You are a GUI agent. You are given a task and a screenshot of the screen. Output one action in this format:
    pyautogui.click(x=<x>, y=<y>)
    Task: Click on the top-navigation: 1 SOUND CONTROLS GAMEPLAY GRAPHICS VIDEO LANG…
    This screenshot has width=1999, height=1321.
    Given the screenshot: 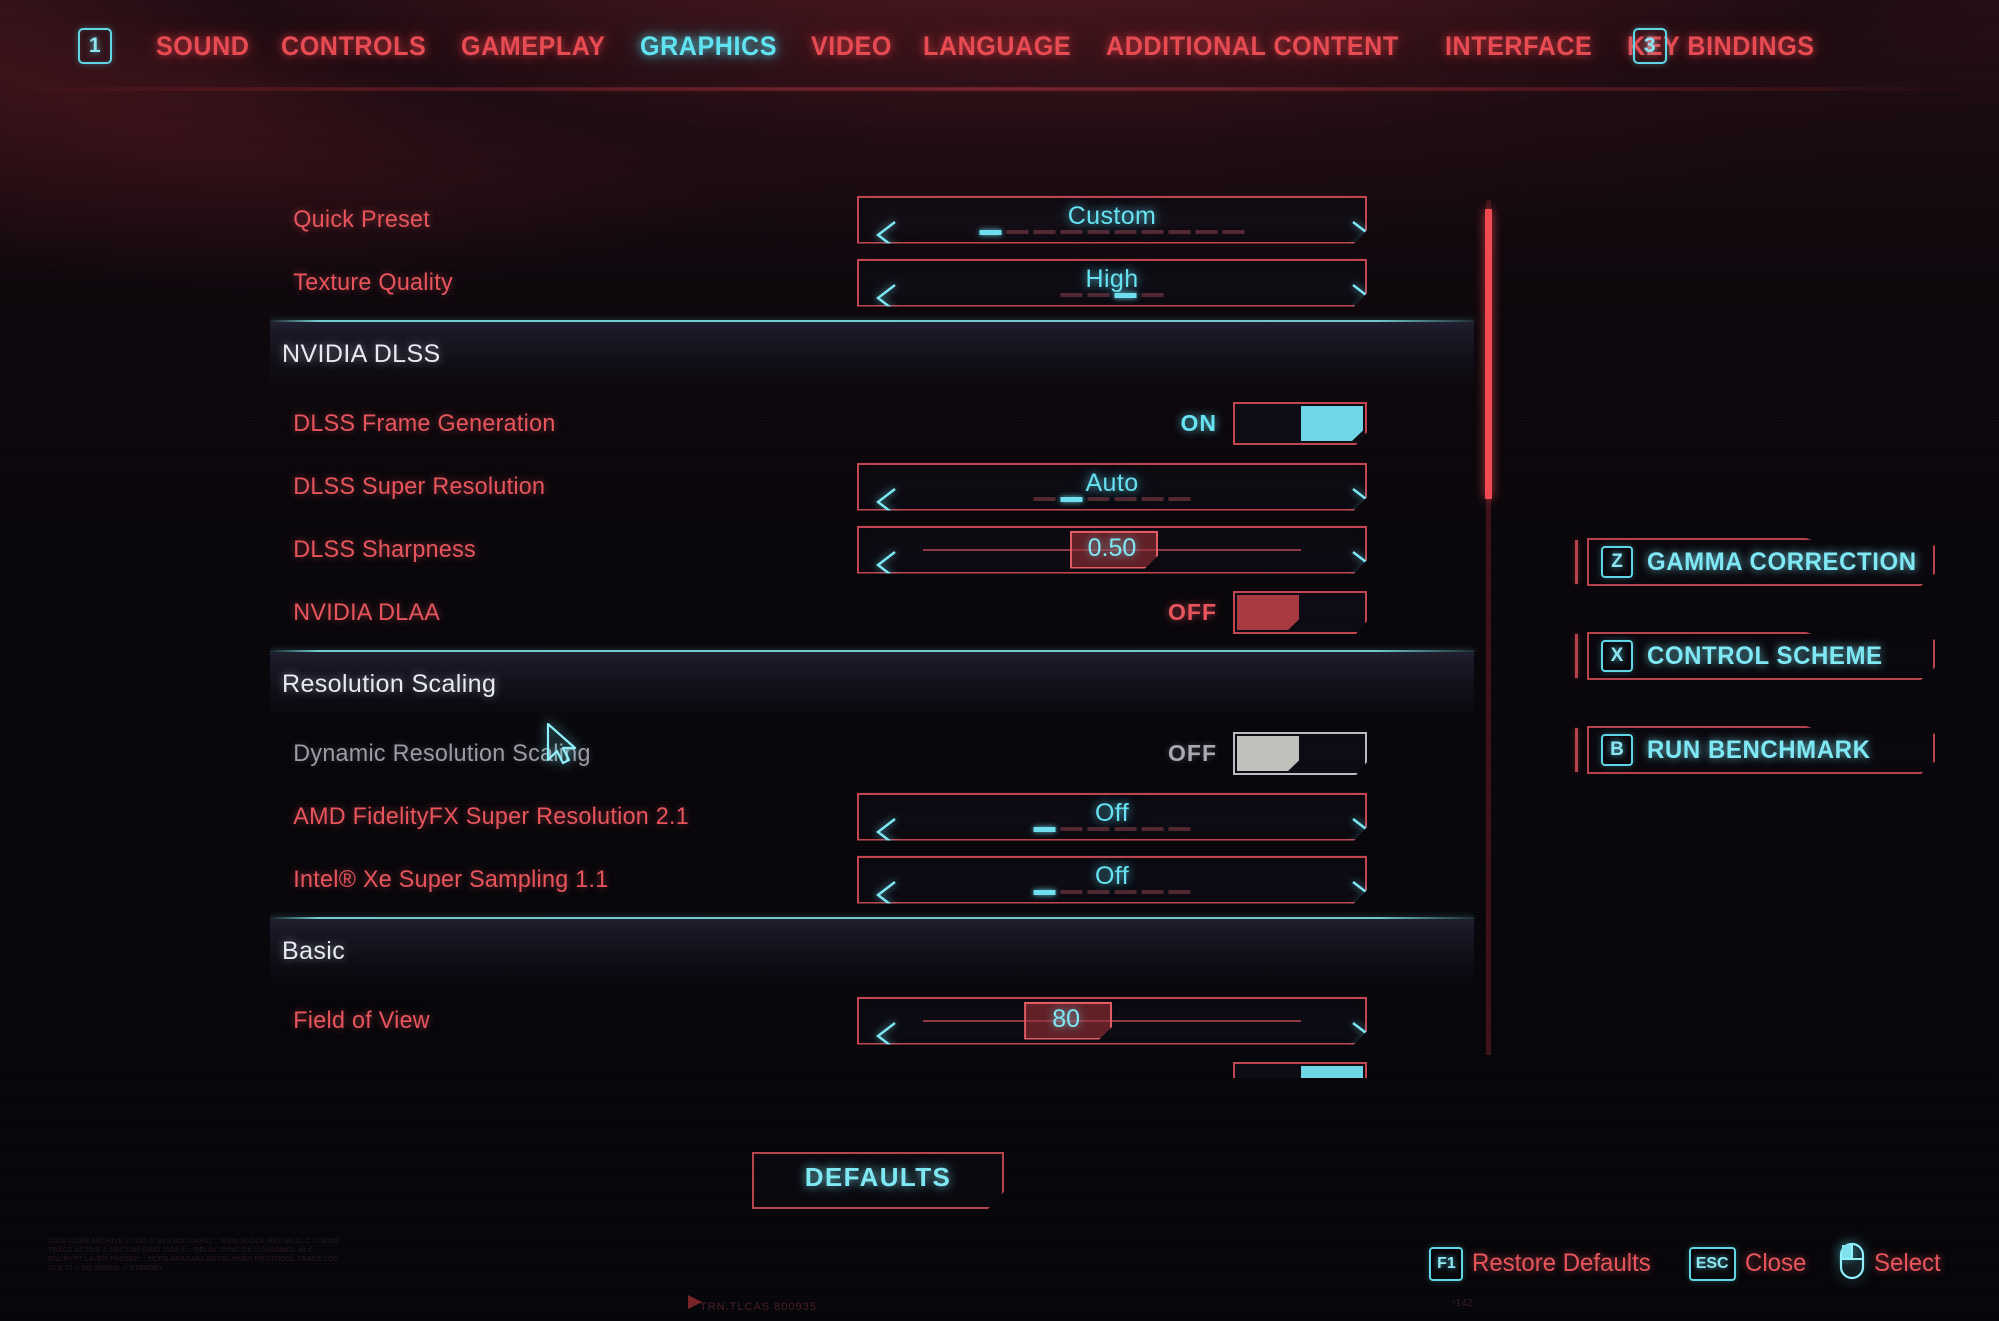 What is the action you would take?
    pyautogui.click(x=999, y=50)
    